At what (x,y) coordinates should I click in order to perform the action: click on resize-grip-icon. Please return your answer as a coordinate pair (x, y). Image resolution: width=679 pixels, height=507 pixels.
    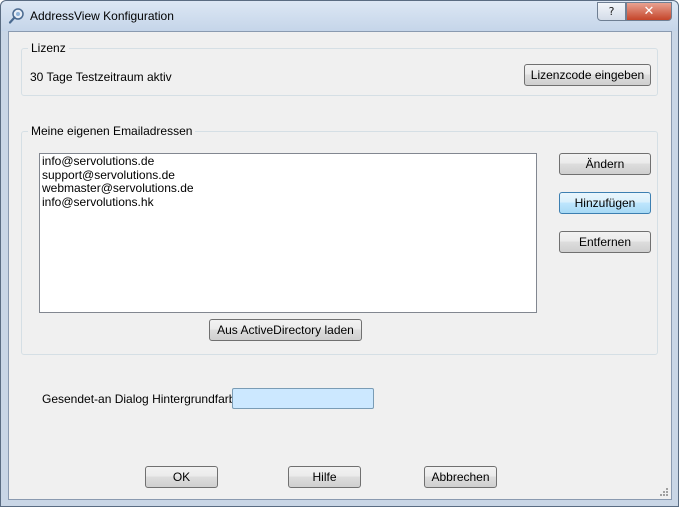
    Looking at the image, I should click on (664, 492).